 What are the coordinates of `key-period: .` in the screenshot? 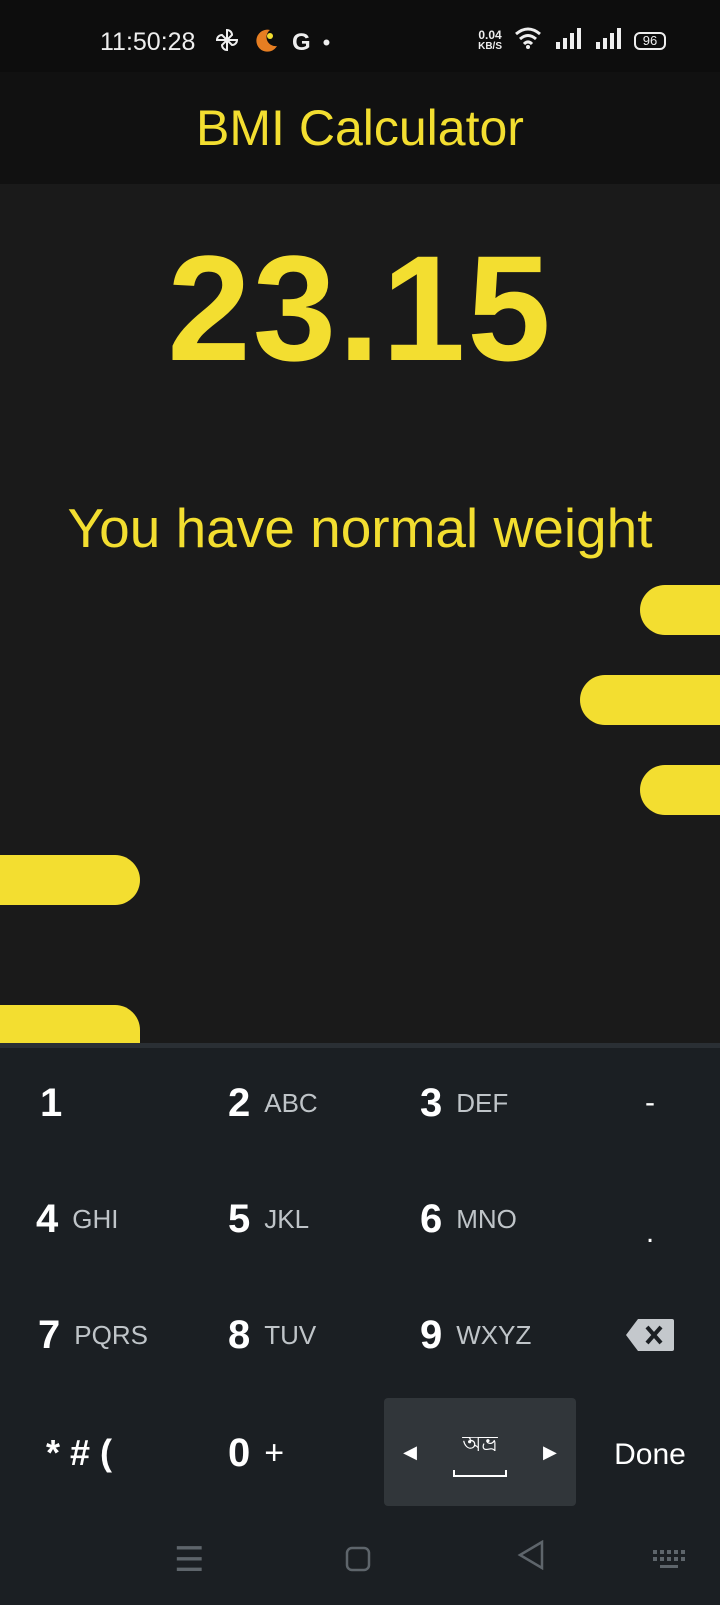 It's located at (640, 1233).